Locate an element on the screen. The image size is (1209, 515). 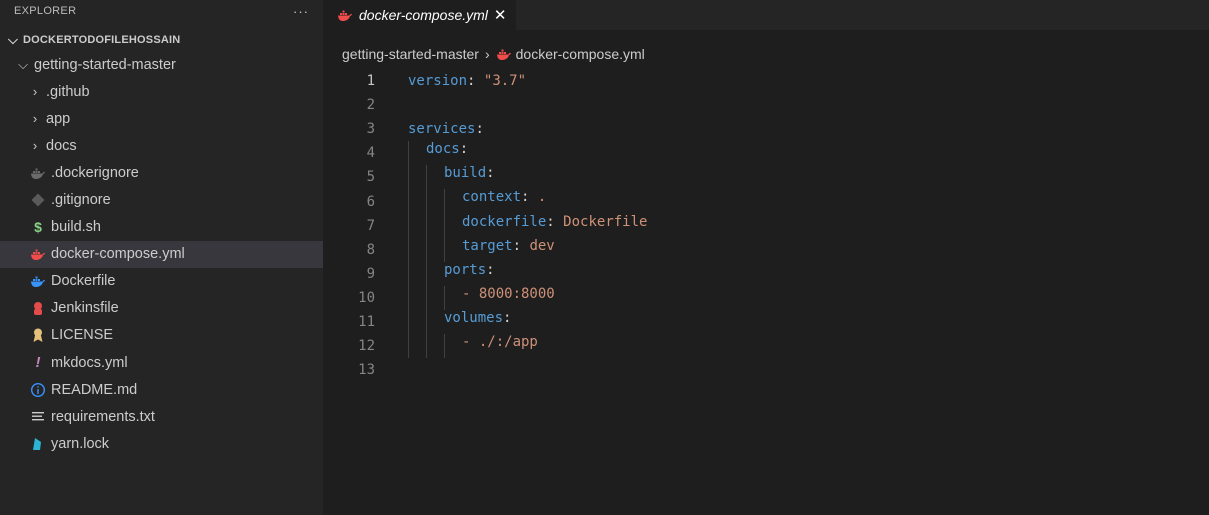
tree-folder-app: › app is located at coordinates (161, 118).